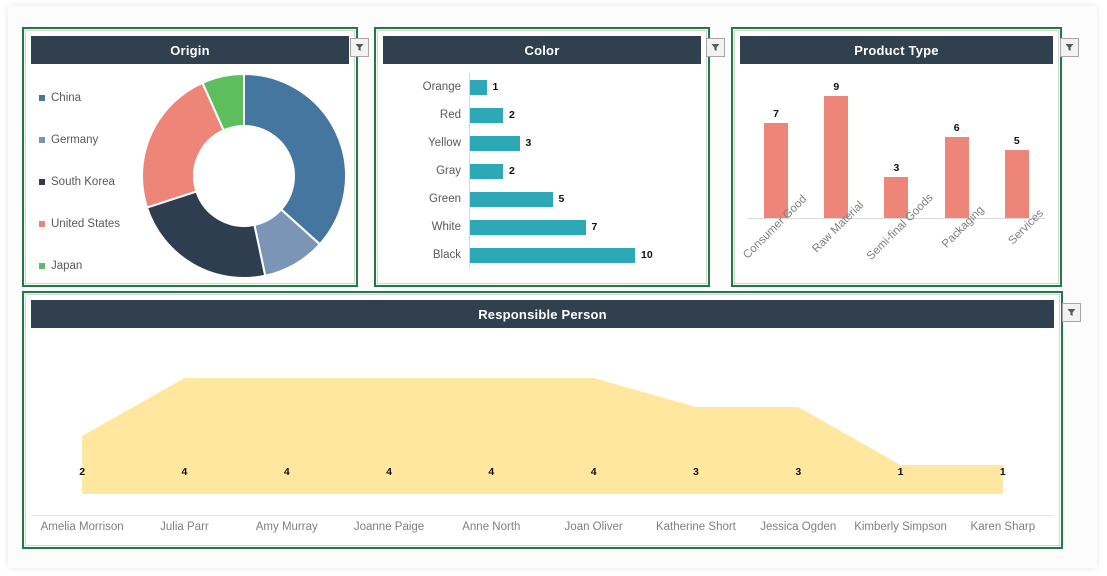 This screenshot has width=1107, height=576. I want to click on bar-column: 9, so click(836, 144).